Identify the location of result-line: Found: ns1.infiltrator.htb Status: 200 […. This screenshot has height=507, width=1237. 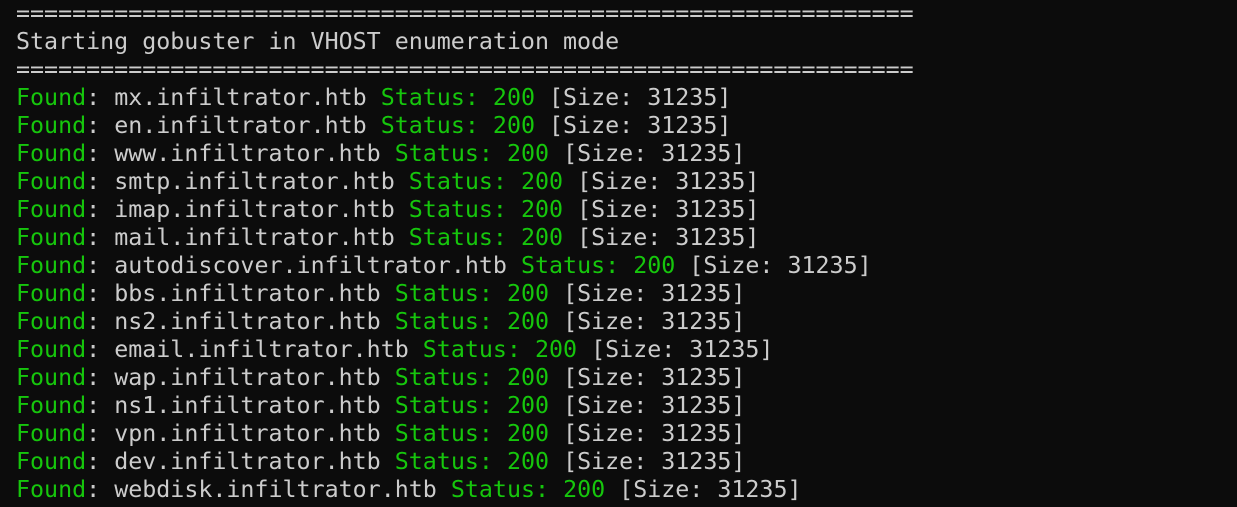
(381, 405).